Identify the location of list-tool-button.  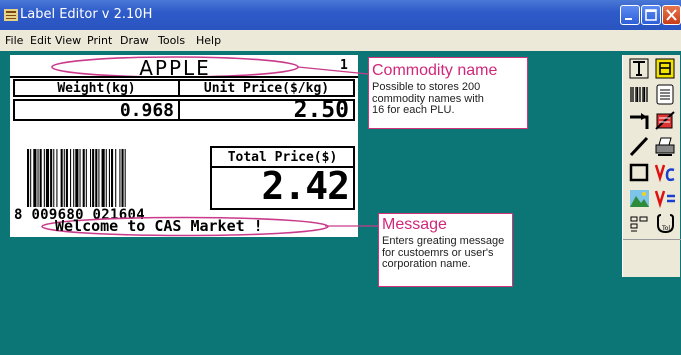
(665, 94).